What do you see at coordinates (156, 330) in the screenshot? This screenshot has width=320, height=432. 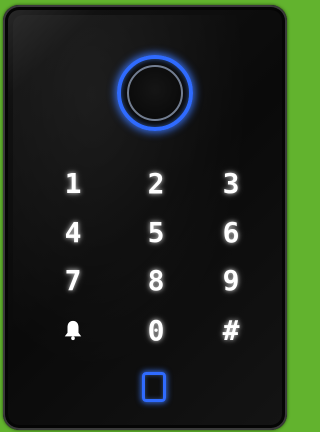 I see `key-0: 0` at bounding box center [156, 330].